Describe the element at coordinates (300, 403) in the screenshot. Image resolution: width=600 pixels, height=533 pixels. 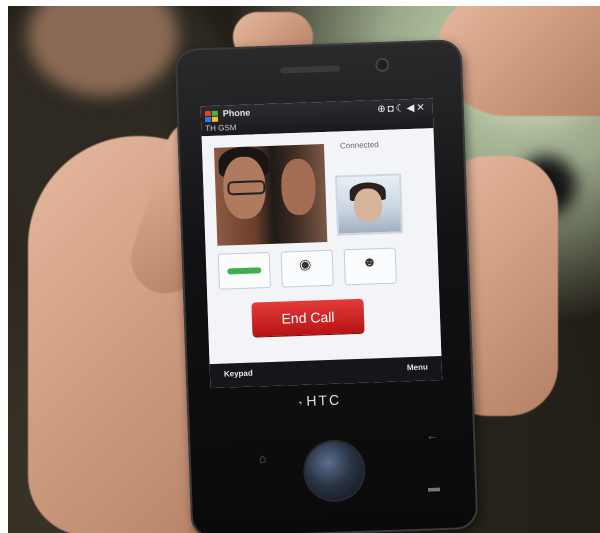
I see `htc-logo-mark: ◔` at that location.